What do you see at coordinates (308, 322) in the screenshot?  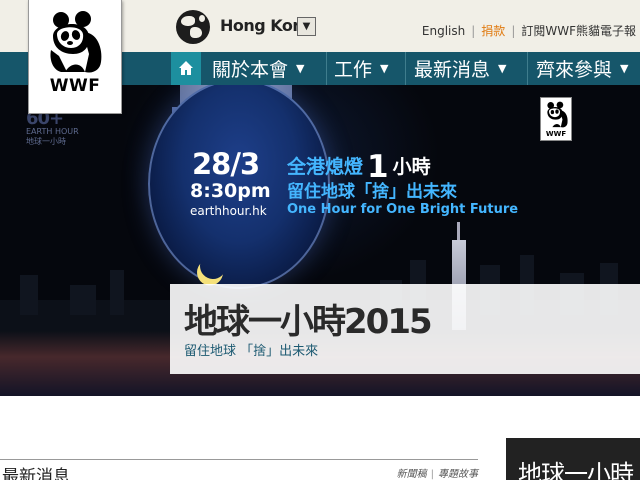 I see `caption-title: 地球一小時2015` at bounding box center [308, 322].